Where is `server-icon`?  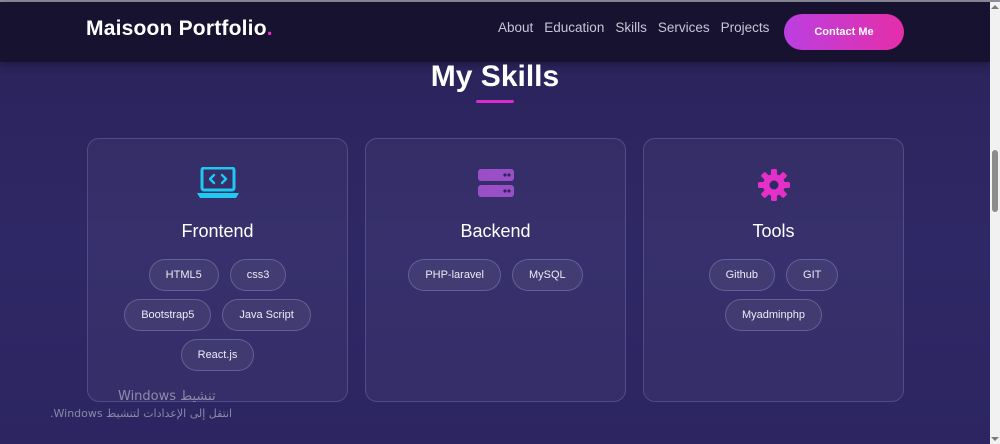 server-icon is located at coordinates (495, 187).